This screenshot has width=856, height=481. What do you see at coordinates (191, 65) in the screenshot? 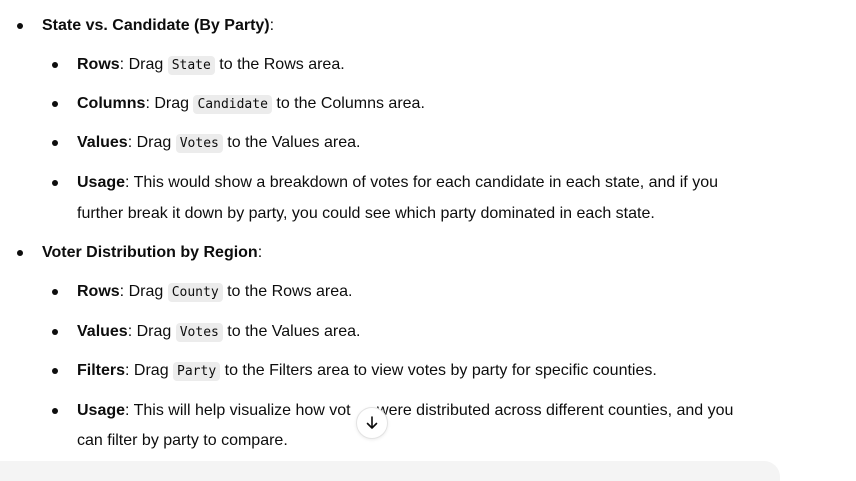
I see `inline-code: State` at bounding box center [191, 65].